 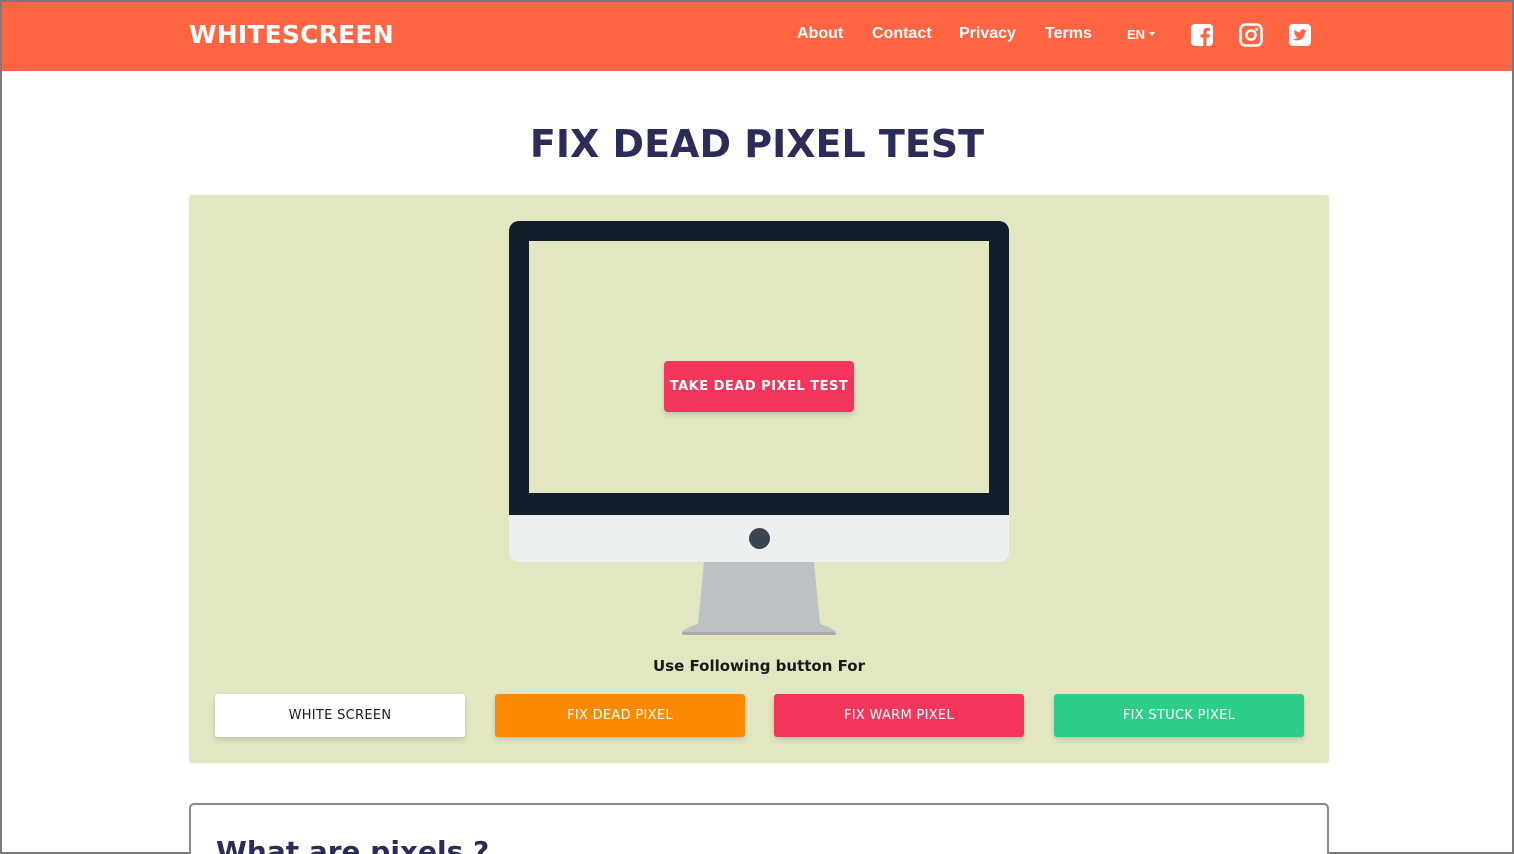 I want to click on page-title: FIX DEAD PIXEL TEST, so click(x=757, y=144).